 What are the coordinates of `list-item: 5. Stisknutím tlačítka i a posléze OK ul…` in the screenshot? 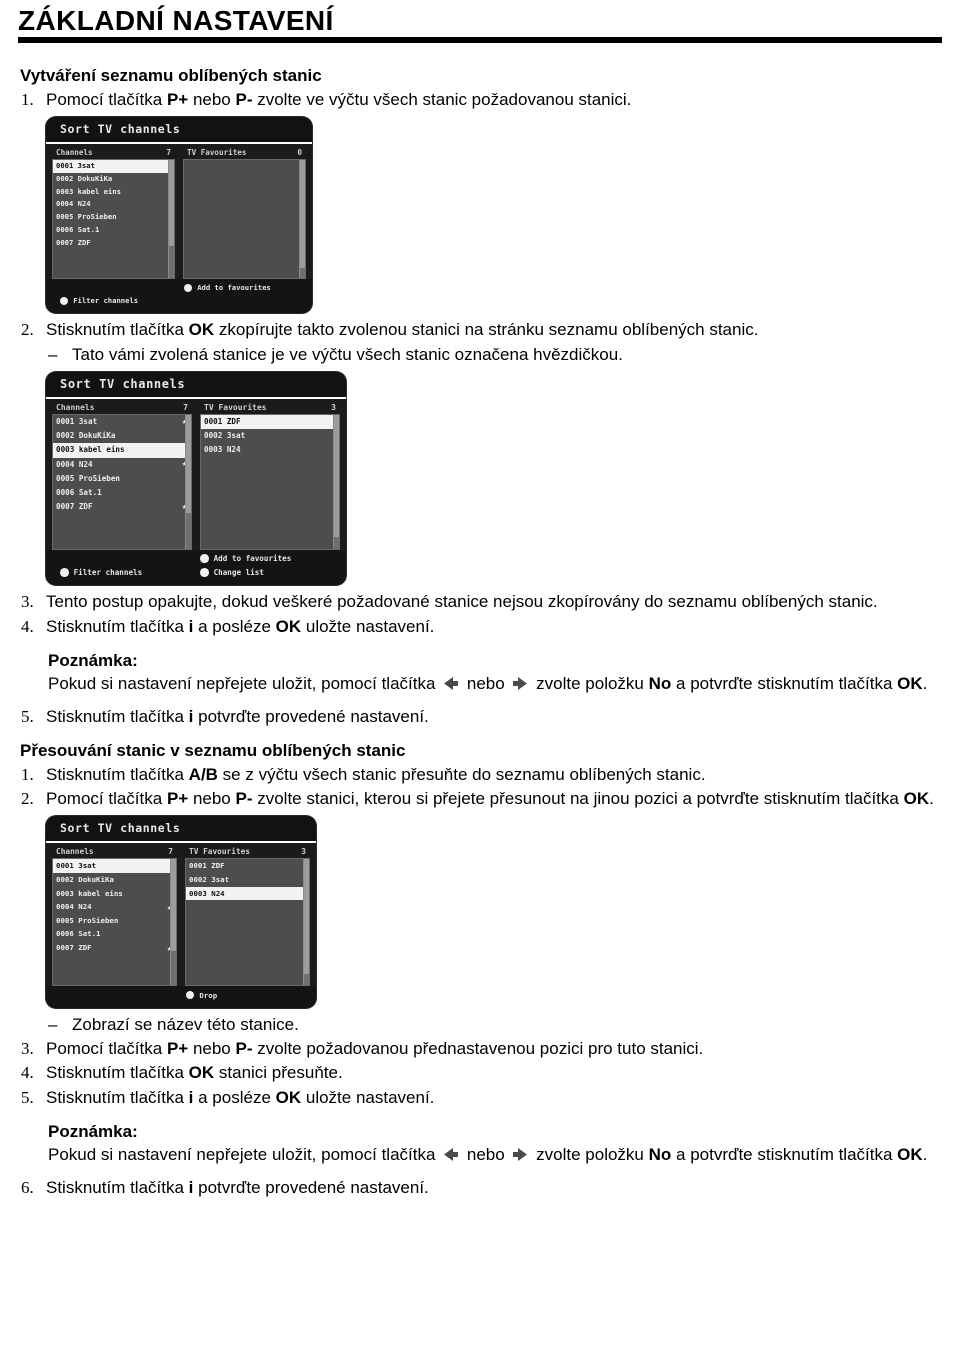 It's located at (480, 1098).